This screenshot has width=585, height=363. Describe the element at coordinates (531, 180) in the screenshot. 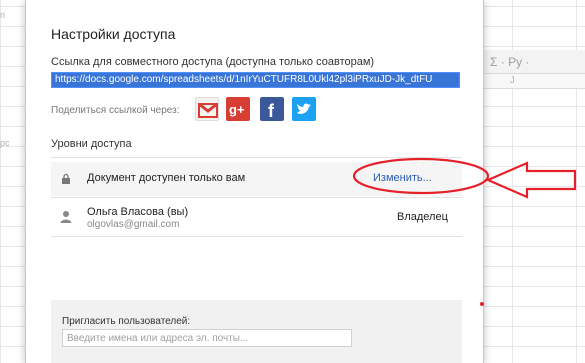

I see `arrow-annotation` at that location.